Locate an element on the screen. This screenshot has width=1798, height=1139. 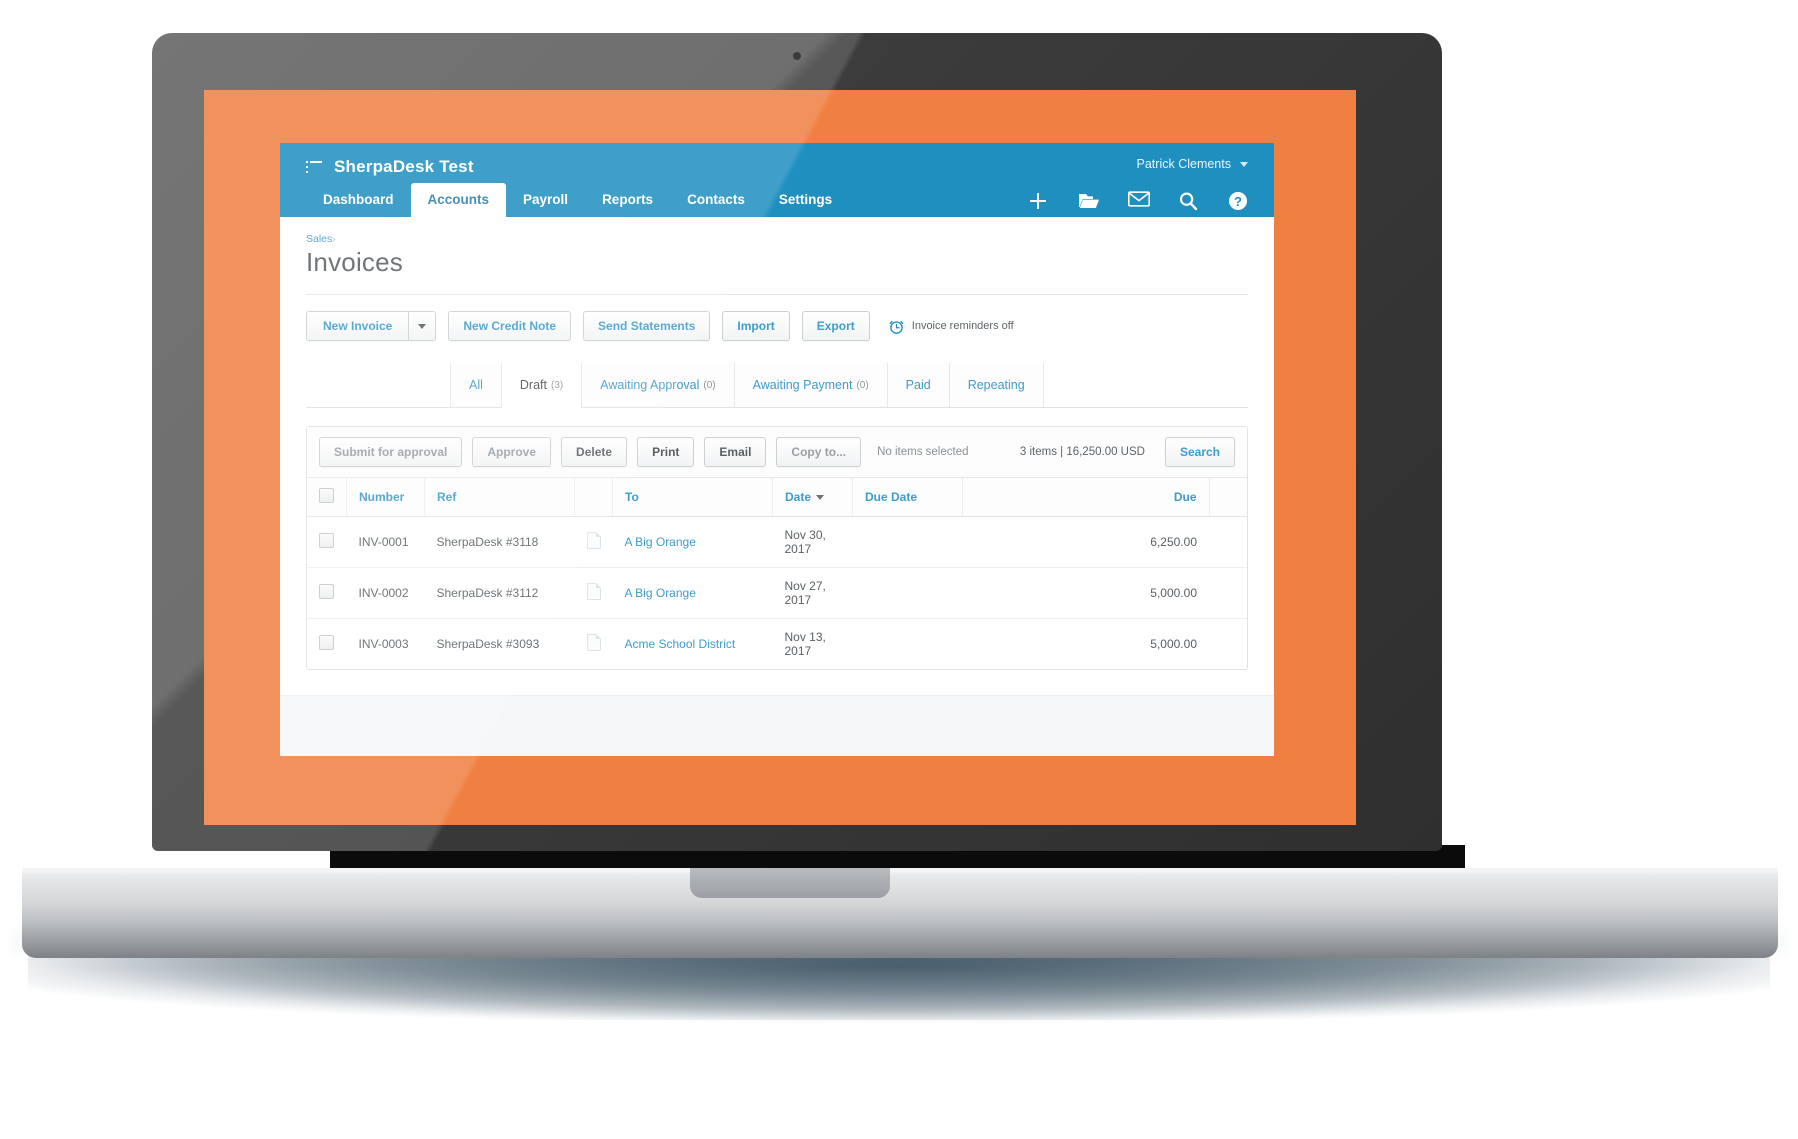
select-all-checkbox is located at coordinates (326, 495).